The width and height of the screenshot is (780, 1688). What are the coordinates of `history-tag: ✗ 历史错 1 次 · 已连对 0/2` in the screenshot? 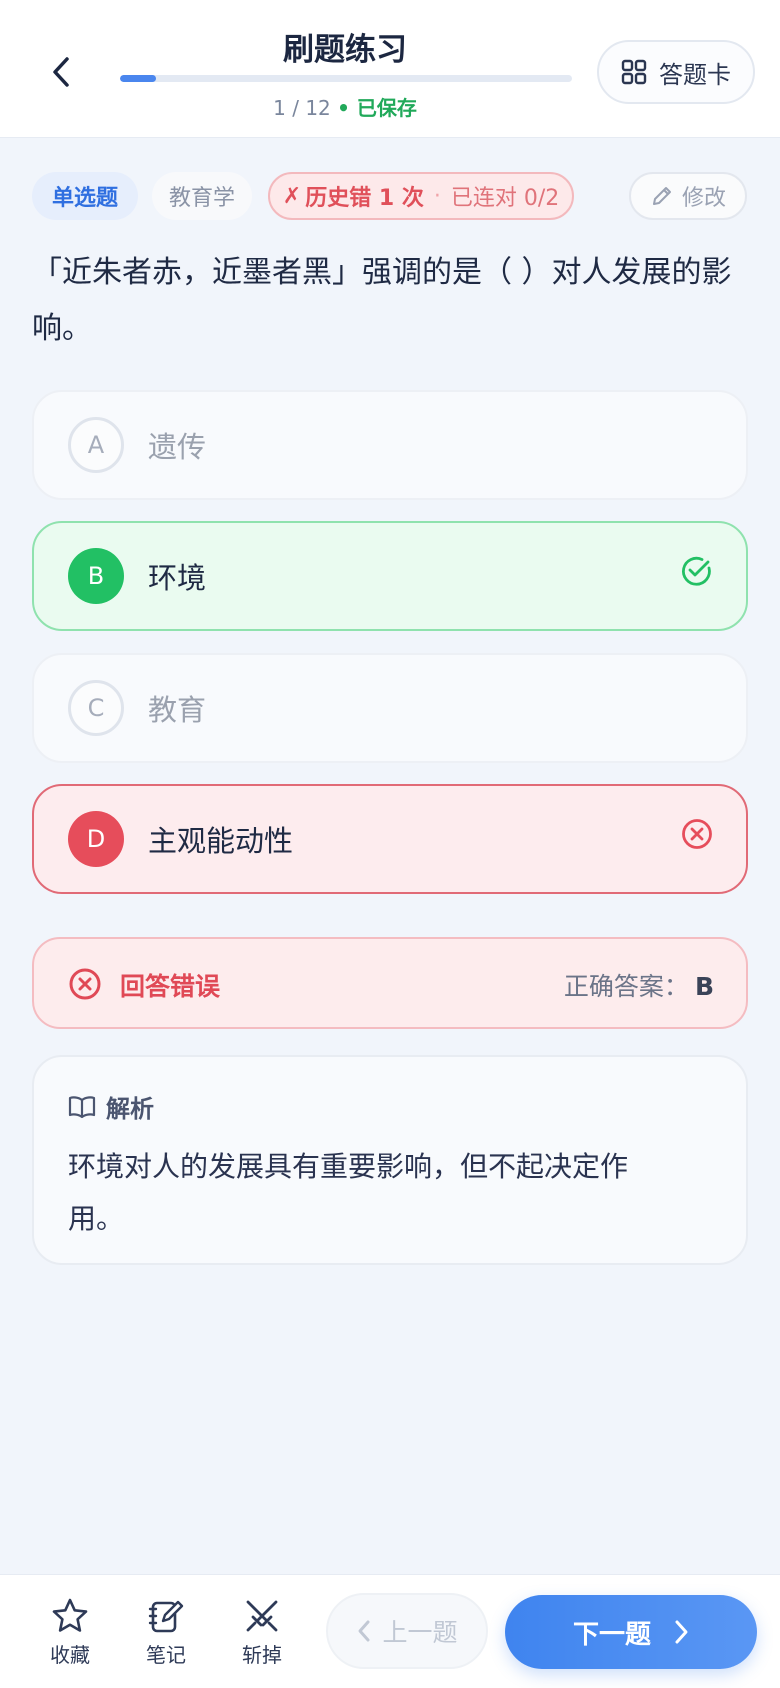 It's located at (421, 196).